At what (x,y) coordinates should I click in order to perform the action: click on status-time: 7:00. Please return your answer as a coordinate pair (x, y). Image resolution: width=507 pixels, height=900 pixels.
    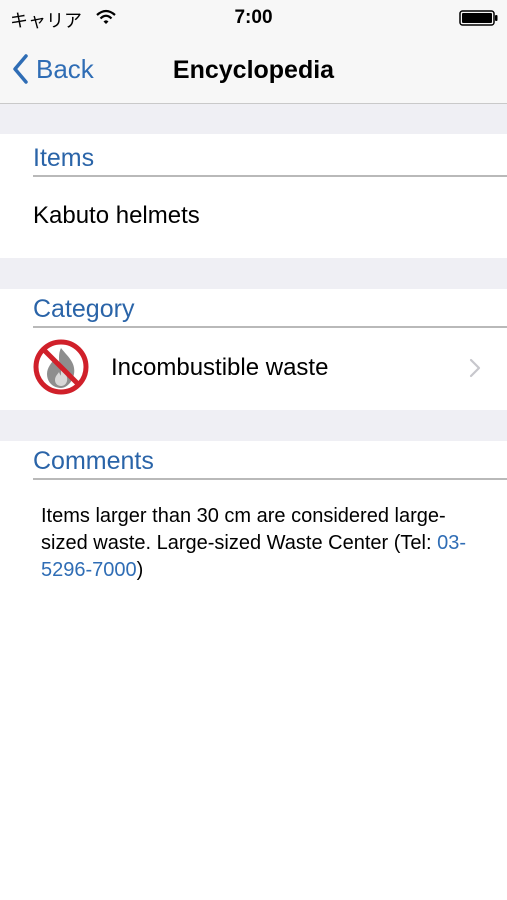
    Looking at the image, I should click on (253, 17).